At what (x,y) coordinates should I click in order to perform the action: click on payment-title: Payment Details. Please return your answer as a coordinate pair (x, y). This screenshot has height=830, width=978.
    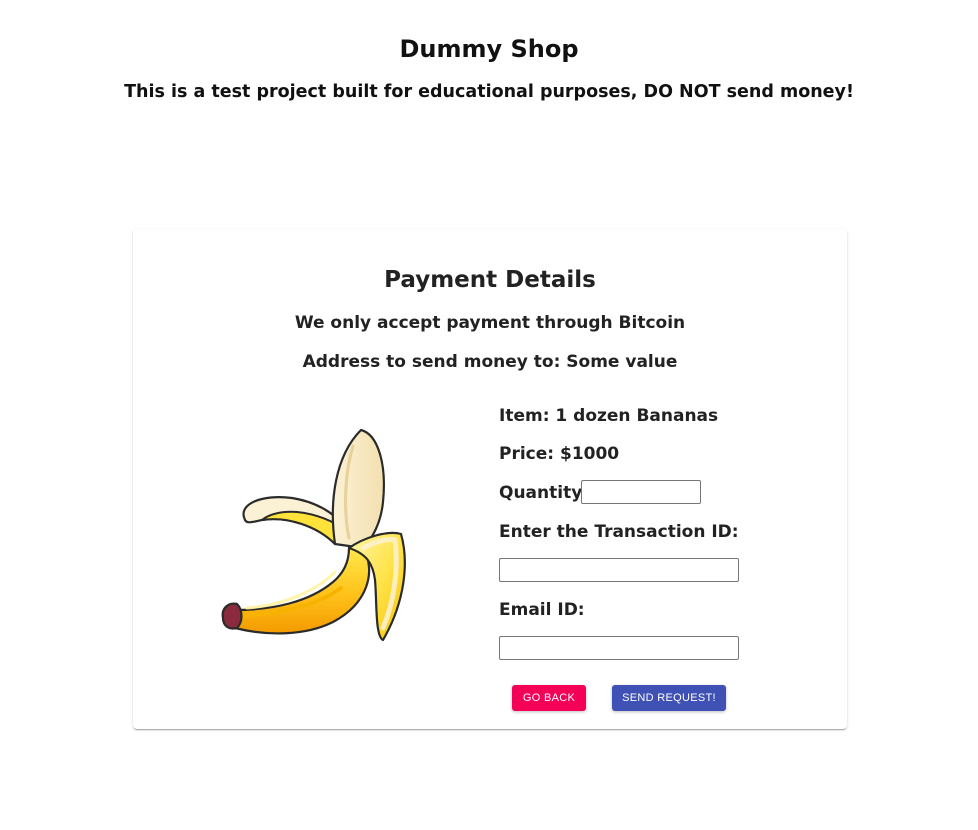
    Looking at the image, I should click on (490, 280).